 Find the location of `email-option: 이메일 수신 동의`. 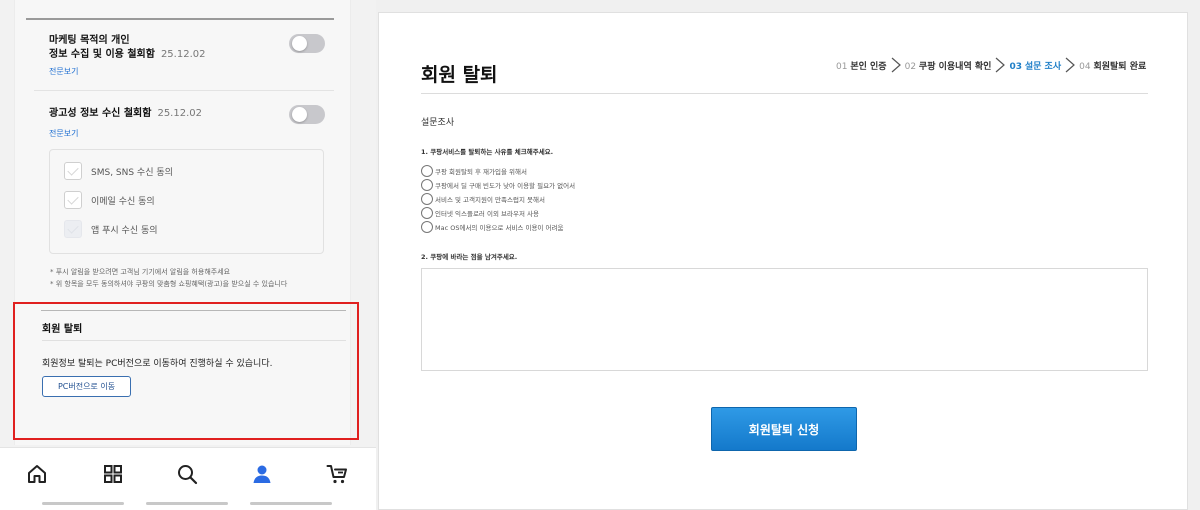

email-option: 이메일 수신 동의 is located at coordinates (109, 200).